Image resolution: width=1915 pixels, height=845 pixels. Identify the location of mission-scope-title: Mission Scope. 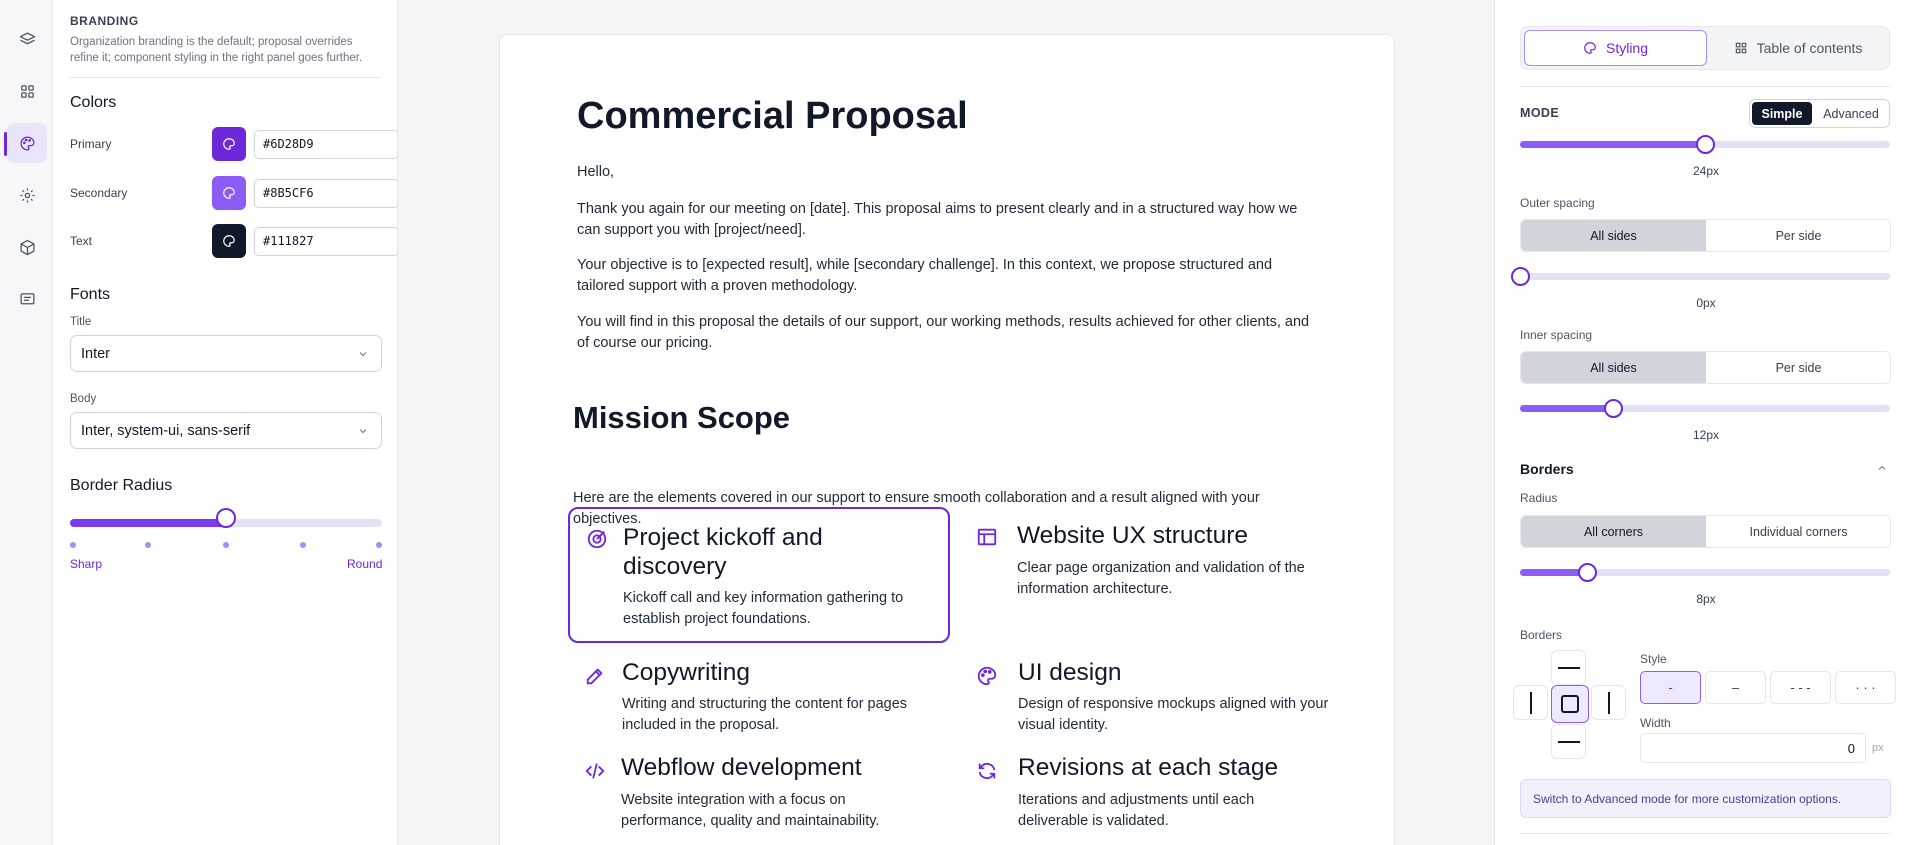
(681, 418).